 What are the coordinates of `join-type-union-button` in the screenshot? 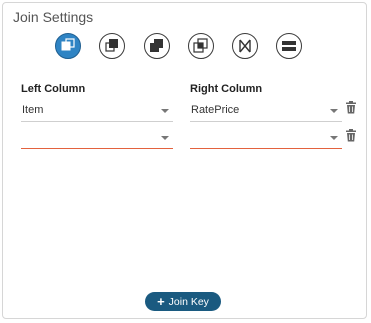 It's located at (289, 46).